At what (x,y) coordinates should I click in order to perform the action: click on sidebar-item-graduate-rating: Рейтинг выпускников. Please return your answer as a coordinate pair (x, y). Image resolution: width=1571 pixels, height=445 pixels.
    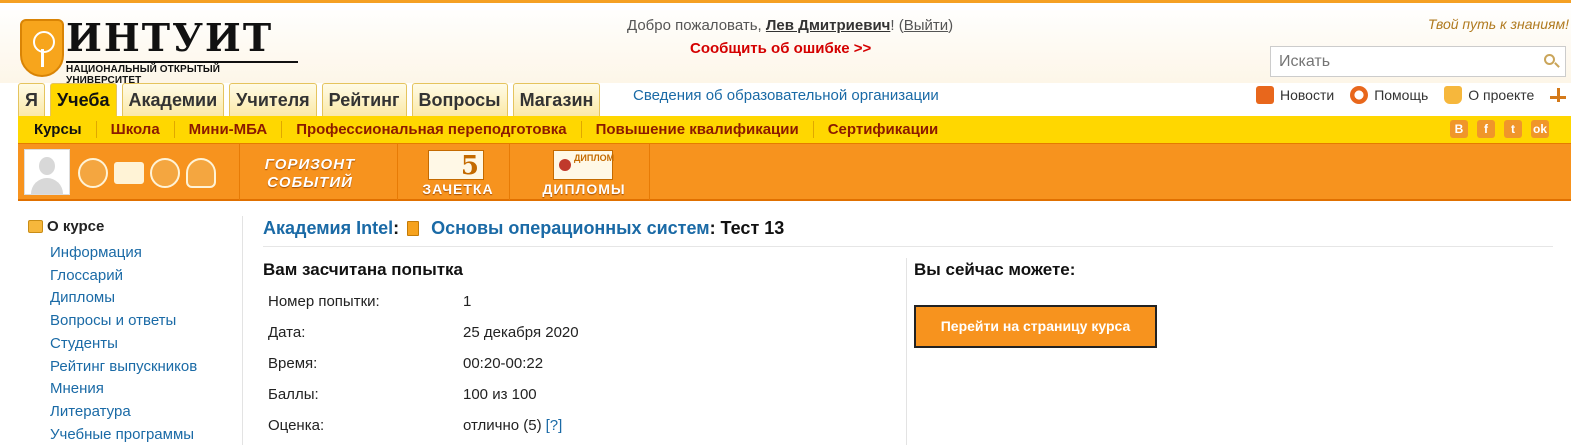
    Looking at the image, I should click on (139, 367).